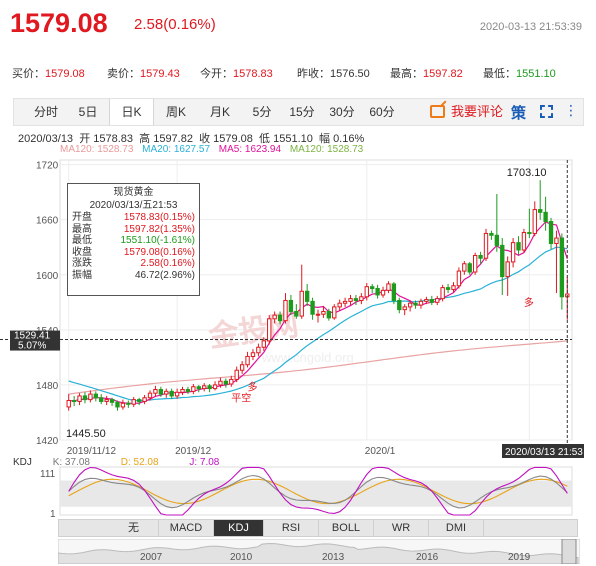 The height and width of the screenshot is (566, 596). What do you see at coordinates (236, 74) in the screenshot?
I see `quote-open: 今开：1578.83` at bounding box center [236, 74].